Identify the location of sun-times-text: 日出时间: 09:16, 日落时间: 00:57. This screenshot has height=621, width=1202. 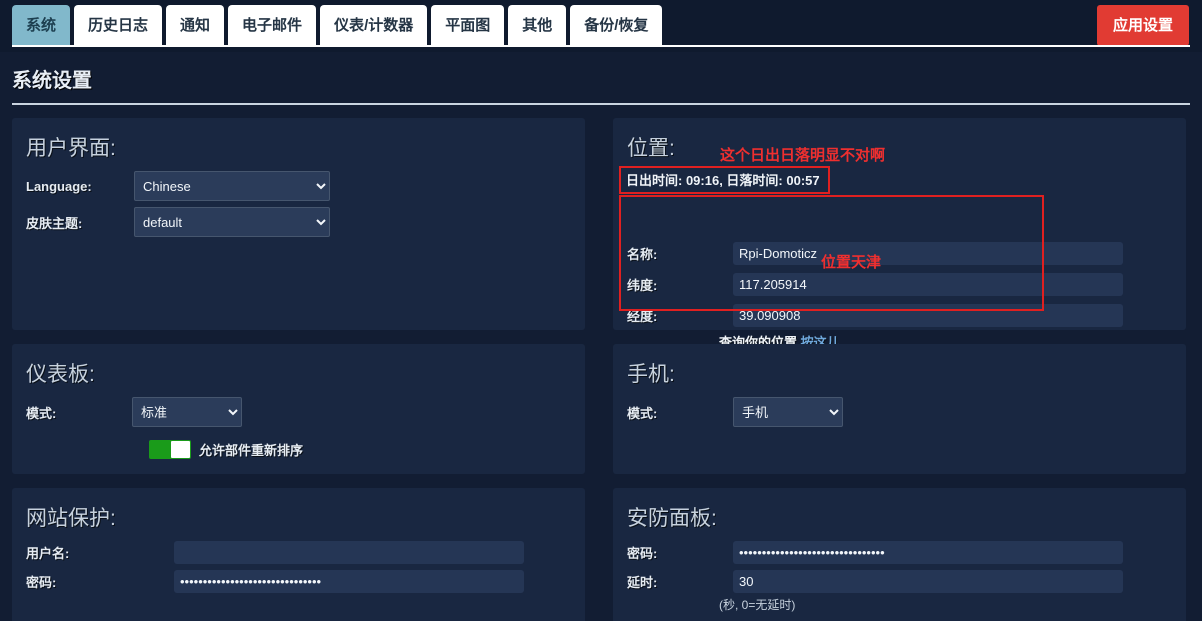
(724, 180).